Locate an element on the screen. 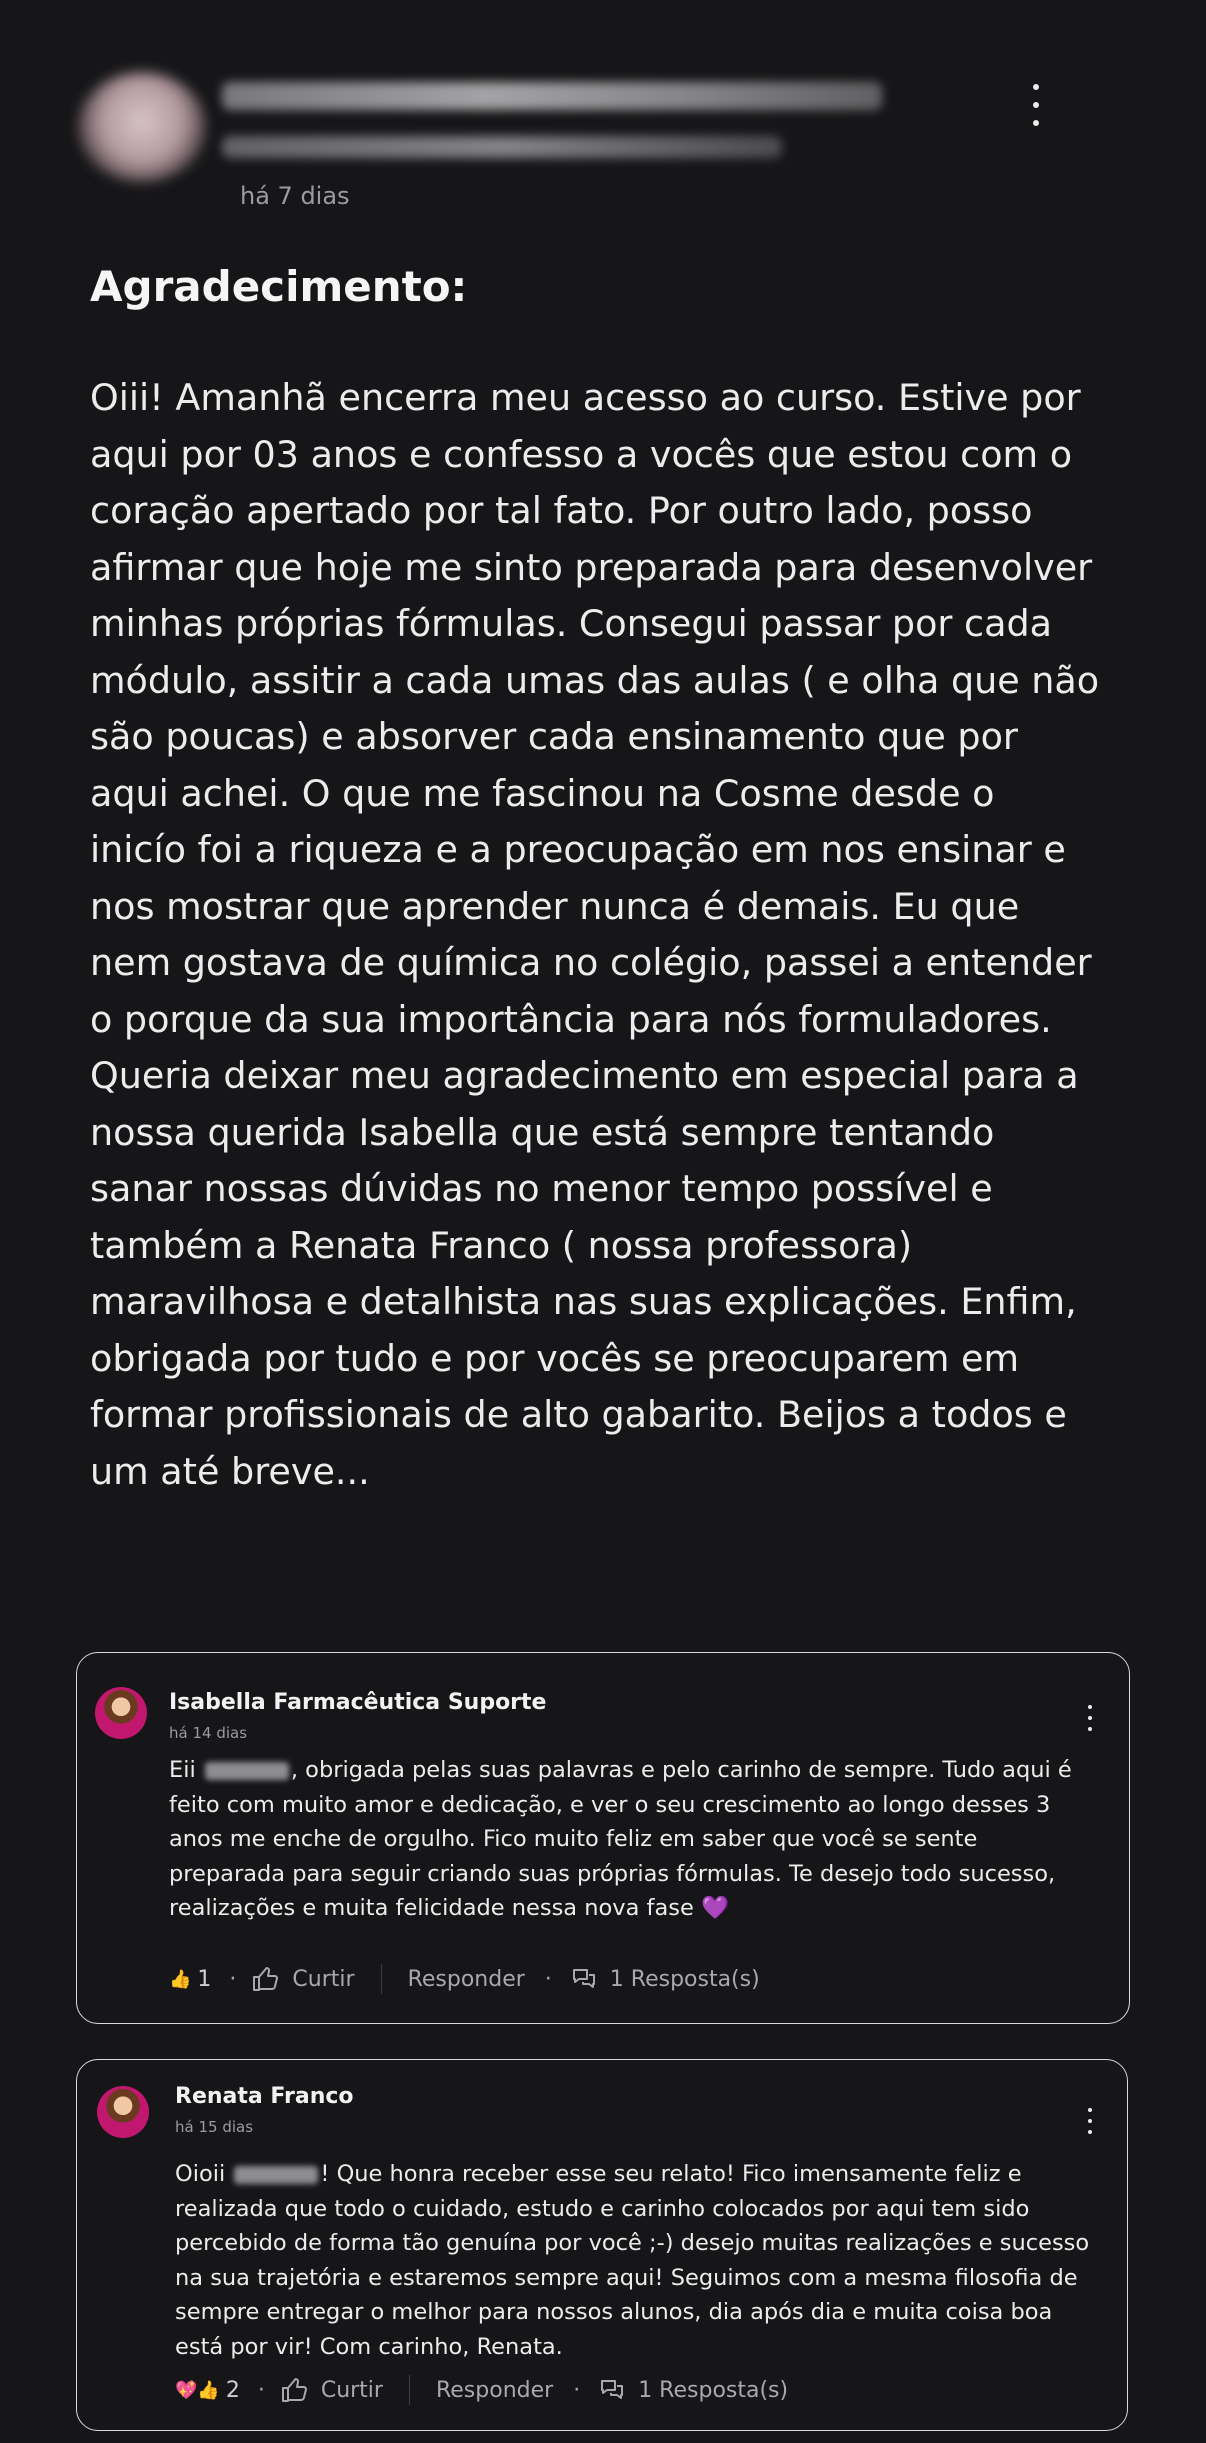 The height and width of the screenshot is (2443, 1206). post-title: Agradecimento: is located at coordinates (279, 286).